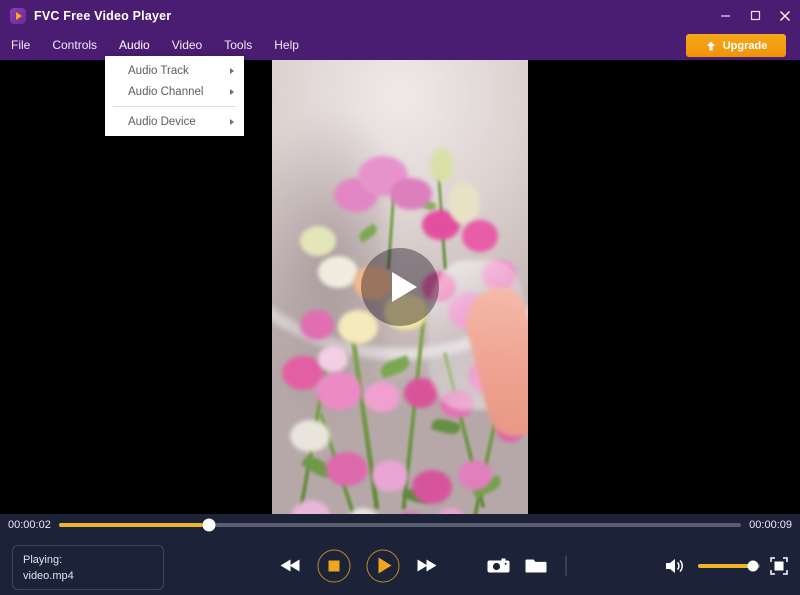  I want to click on audio-dropdown-menu: Audio Track Audio Channel Audio Device, so click(174, 96).